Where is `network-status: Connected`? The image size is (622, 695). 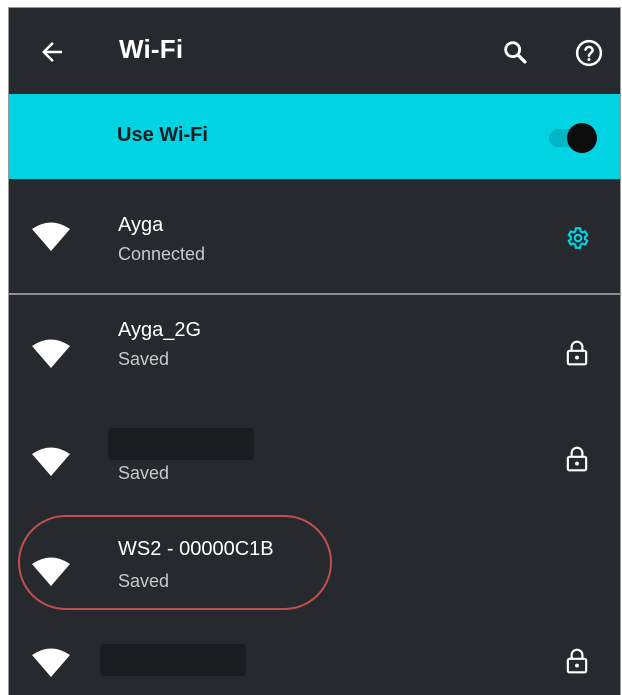 network-status: Connected is located at coordinates (162, 254).